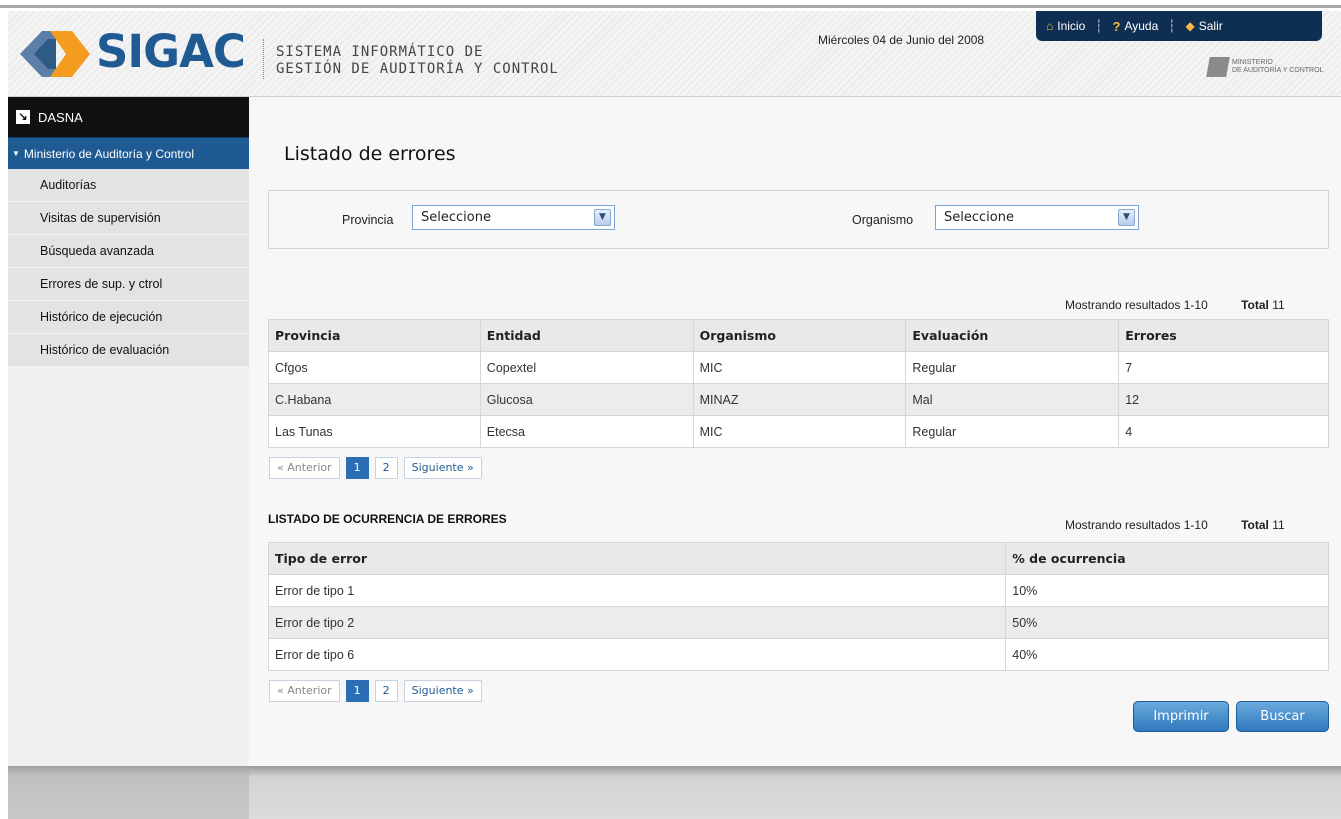  I want to click on column-header-organismo: Organismo, so click(799, 335).